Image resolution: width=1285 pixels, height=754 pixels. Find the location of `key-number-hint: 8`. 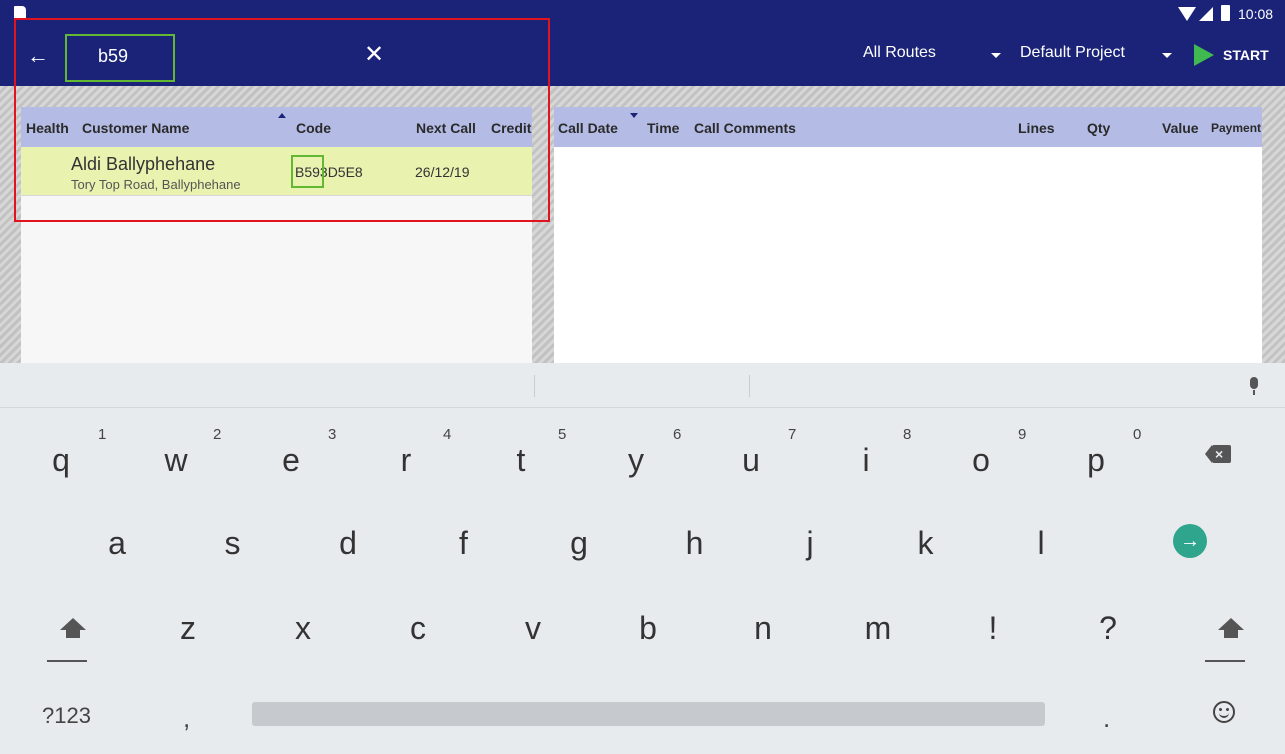

key-number-hint: 8 is located at coordinates (907, 434).